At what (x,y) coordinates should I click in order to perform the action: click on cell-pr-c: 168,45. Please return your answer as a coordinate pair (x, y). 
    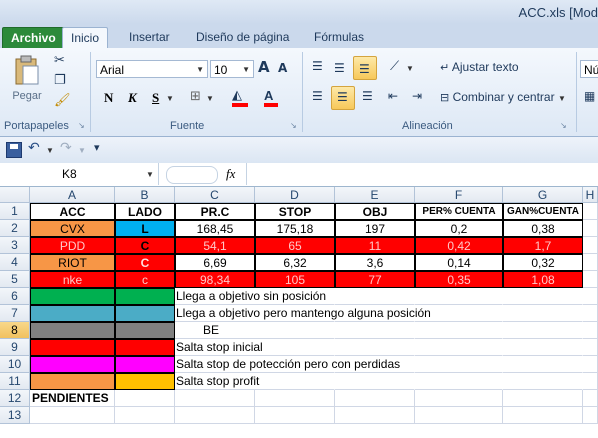
    Looking at the image, I should click on (215, 228).